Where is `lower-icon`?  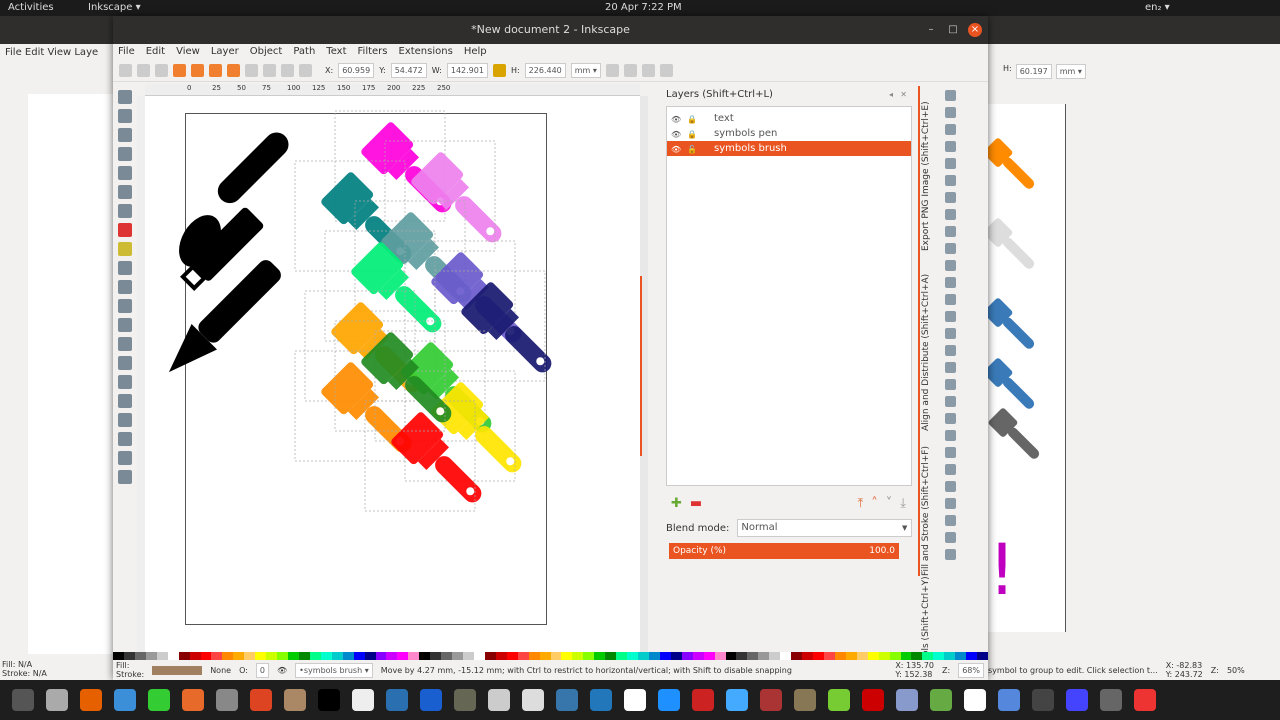
lower-icon is located at coordinates (269, 70).